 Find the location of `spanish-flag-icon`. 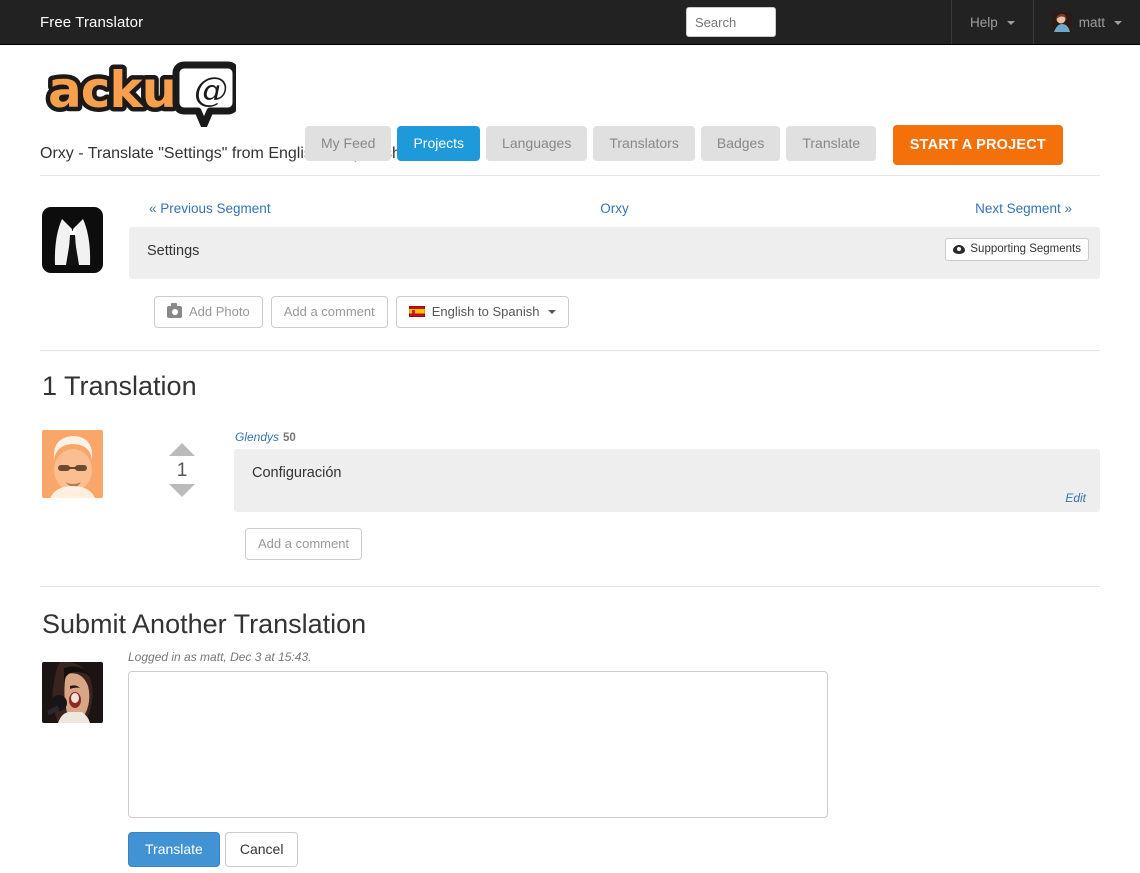

spanish-flag-icon is located at coordinates (416, 311).